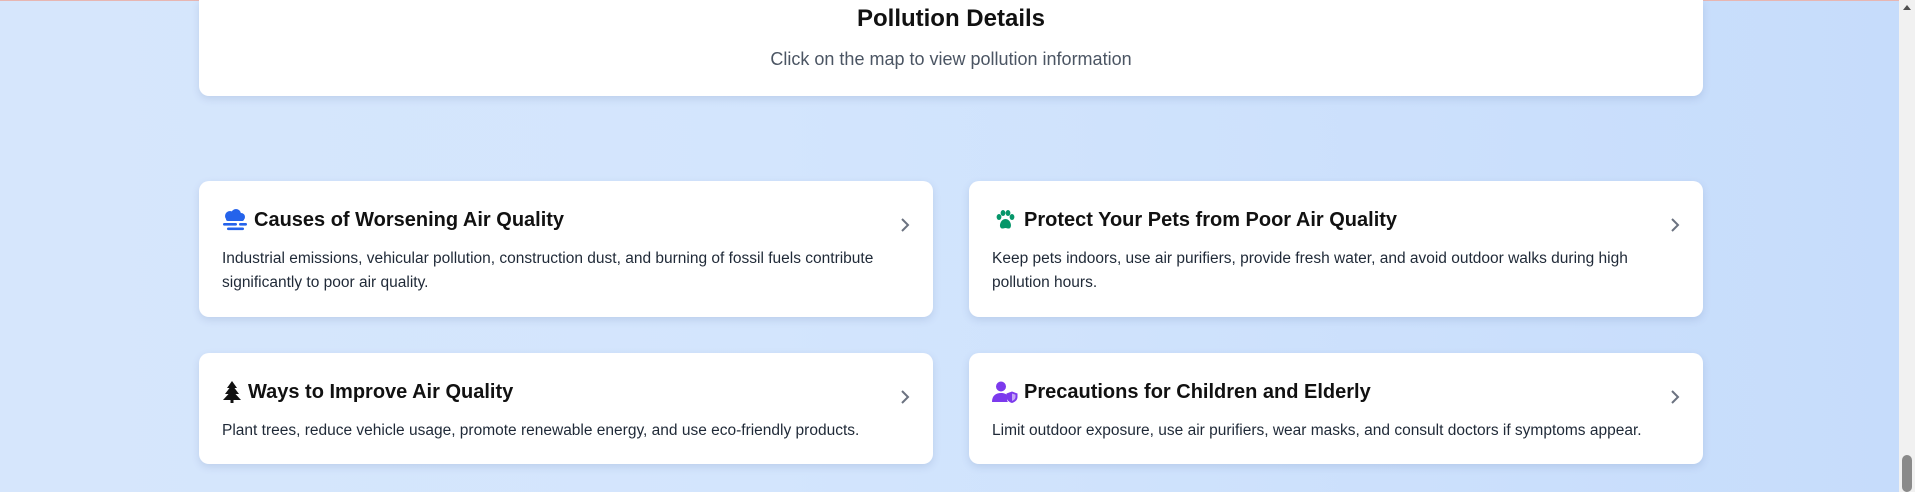 The image size is (1915, 492). I want to click on details-title: Pollution Details, so click(950, 18).